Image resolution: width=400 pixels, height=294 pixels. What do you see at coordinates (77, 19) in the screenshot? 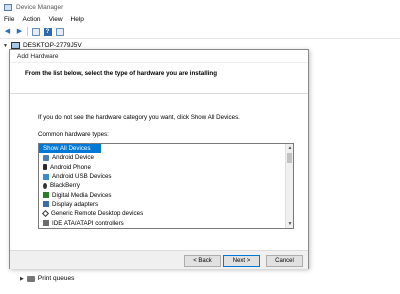
I see `menu-help: Help` at bounding box center [77, 19].